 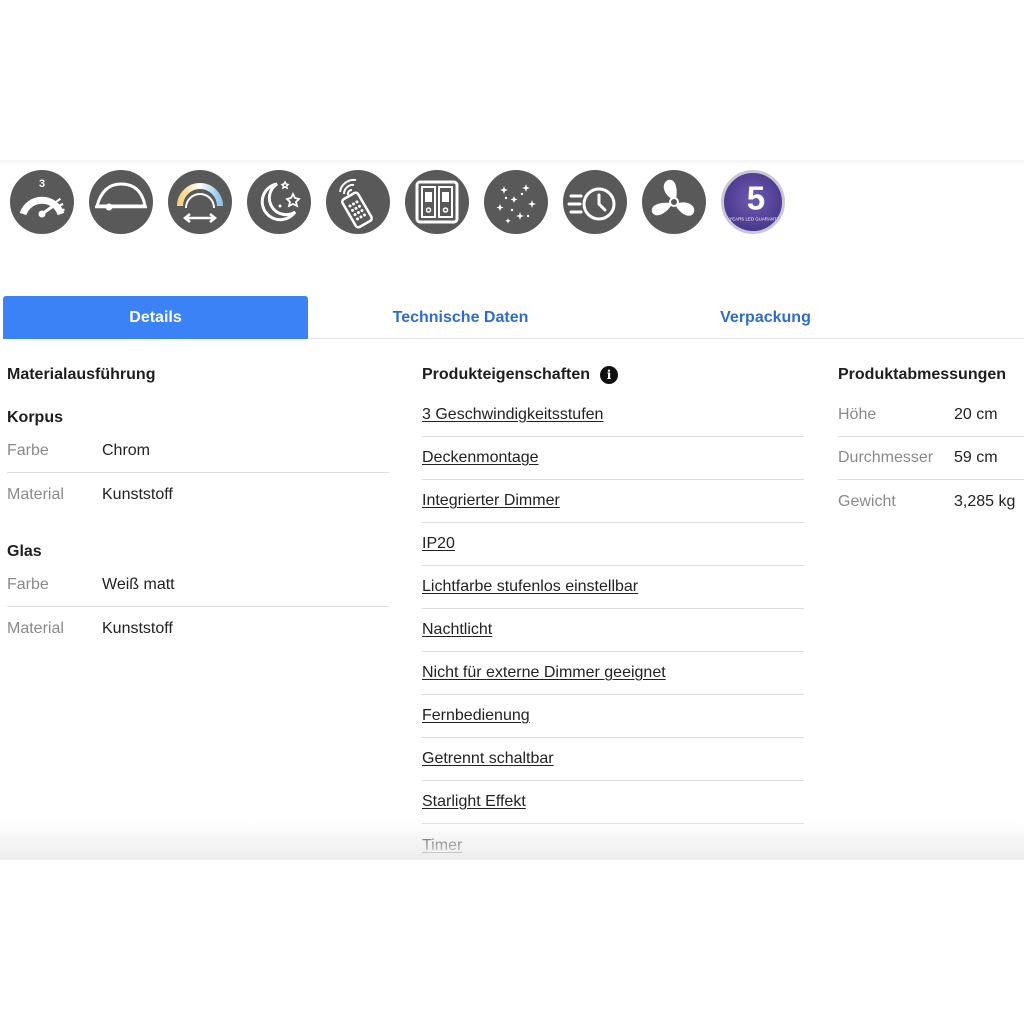 I want to click on speed-3-icon: 3, so click(x=42, y=202).